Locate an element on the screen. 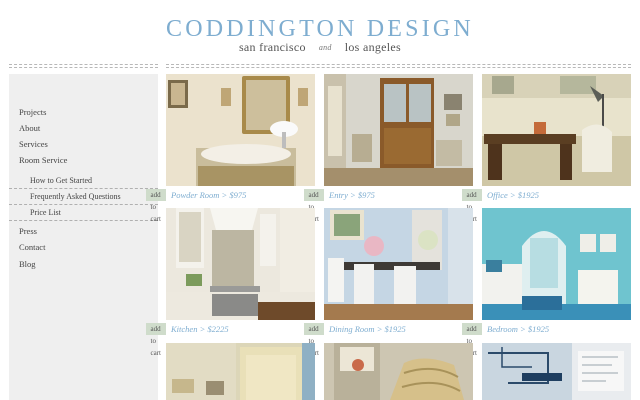 This screenshot has height=400, width=640. tile-caption: Bedroom > $1925 is located at coordinates (518, 329).